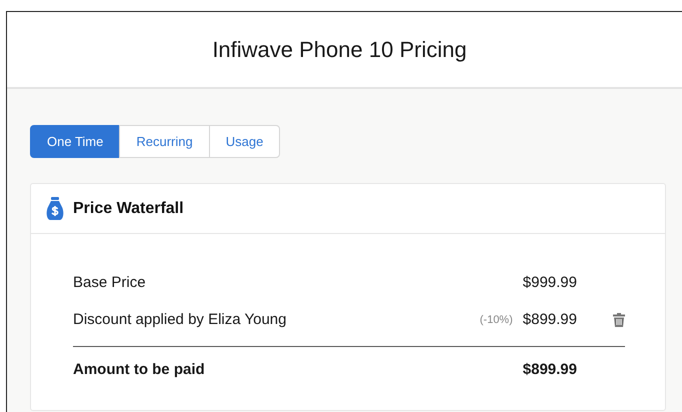  I want to click on discount-percent: (-10%), so click(496, 320).